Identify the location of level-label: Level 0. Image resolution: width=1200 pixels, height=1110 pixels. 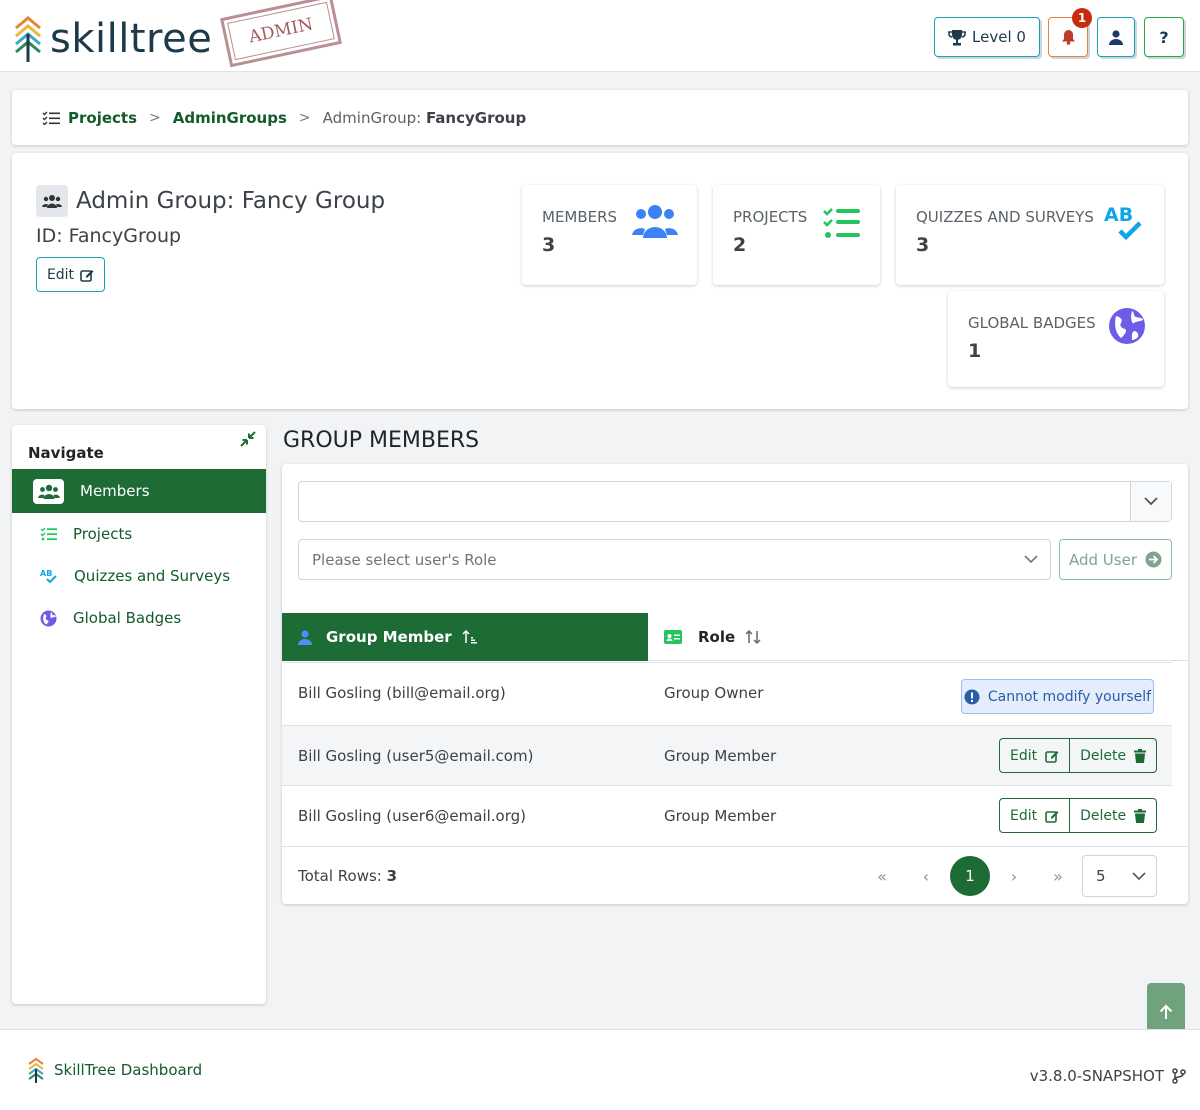
(999, 37).